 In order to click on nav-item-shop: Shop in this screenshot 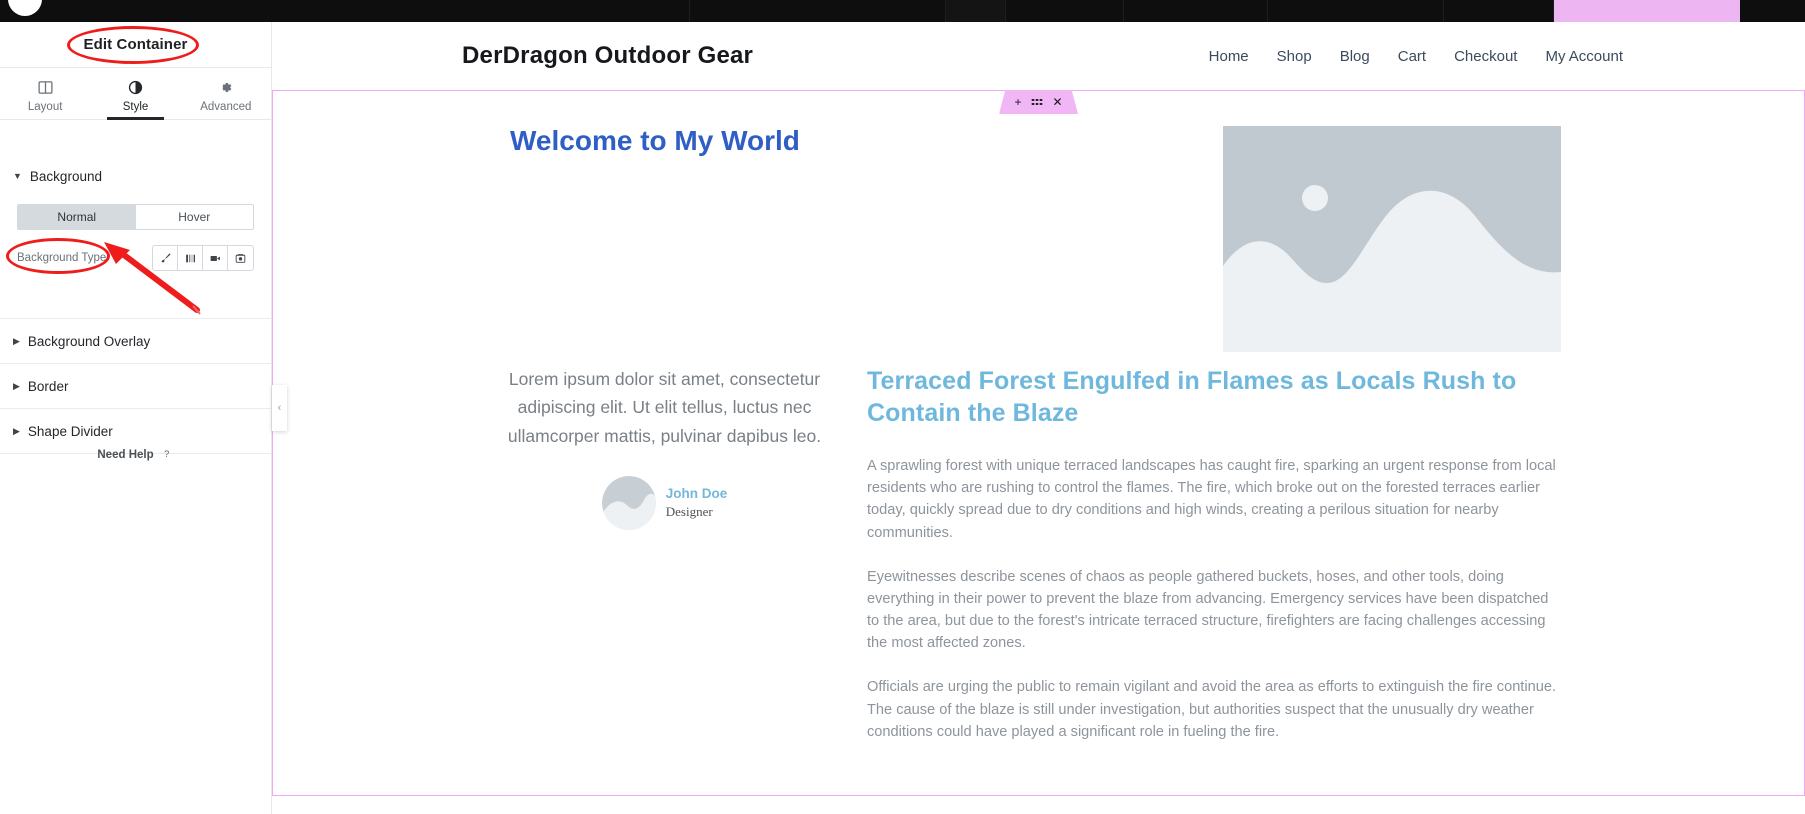, I will do `click(1294, 56)`.